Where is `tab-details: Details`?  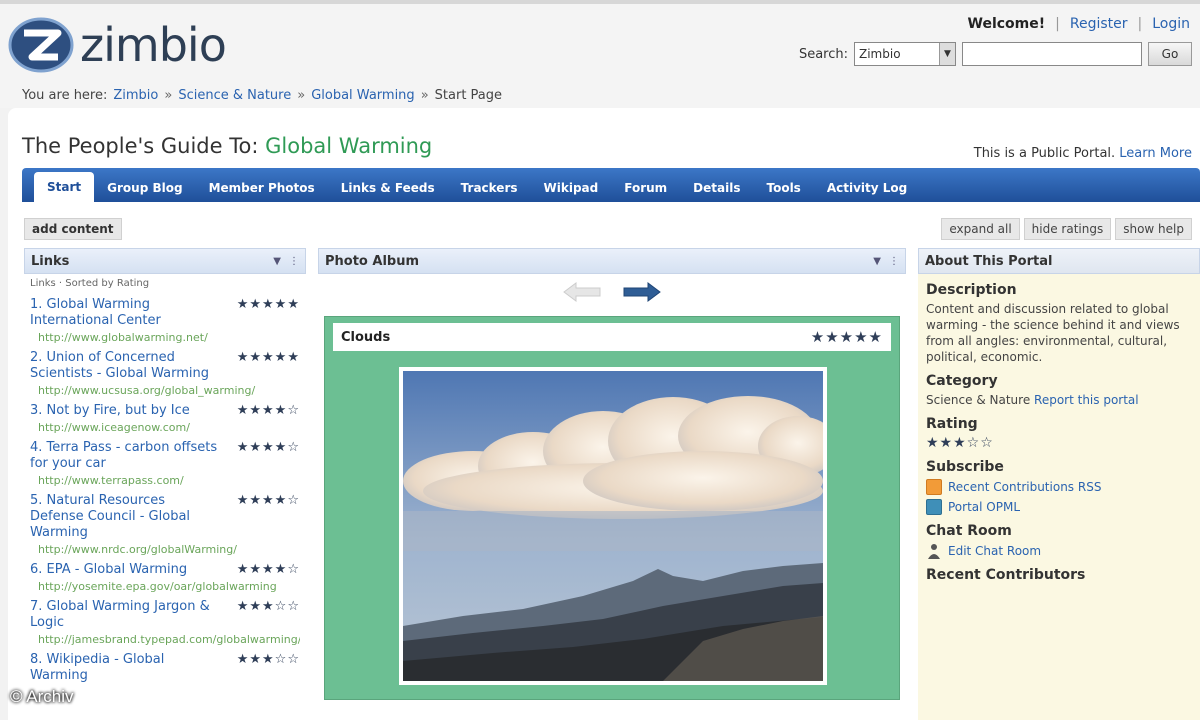
tab-details: Details is located at coordinates (716, 188).